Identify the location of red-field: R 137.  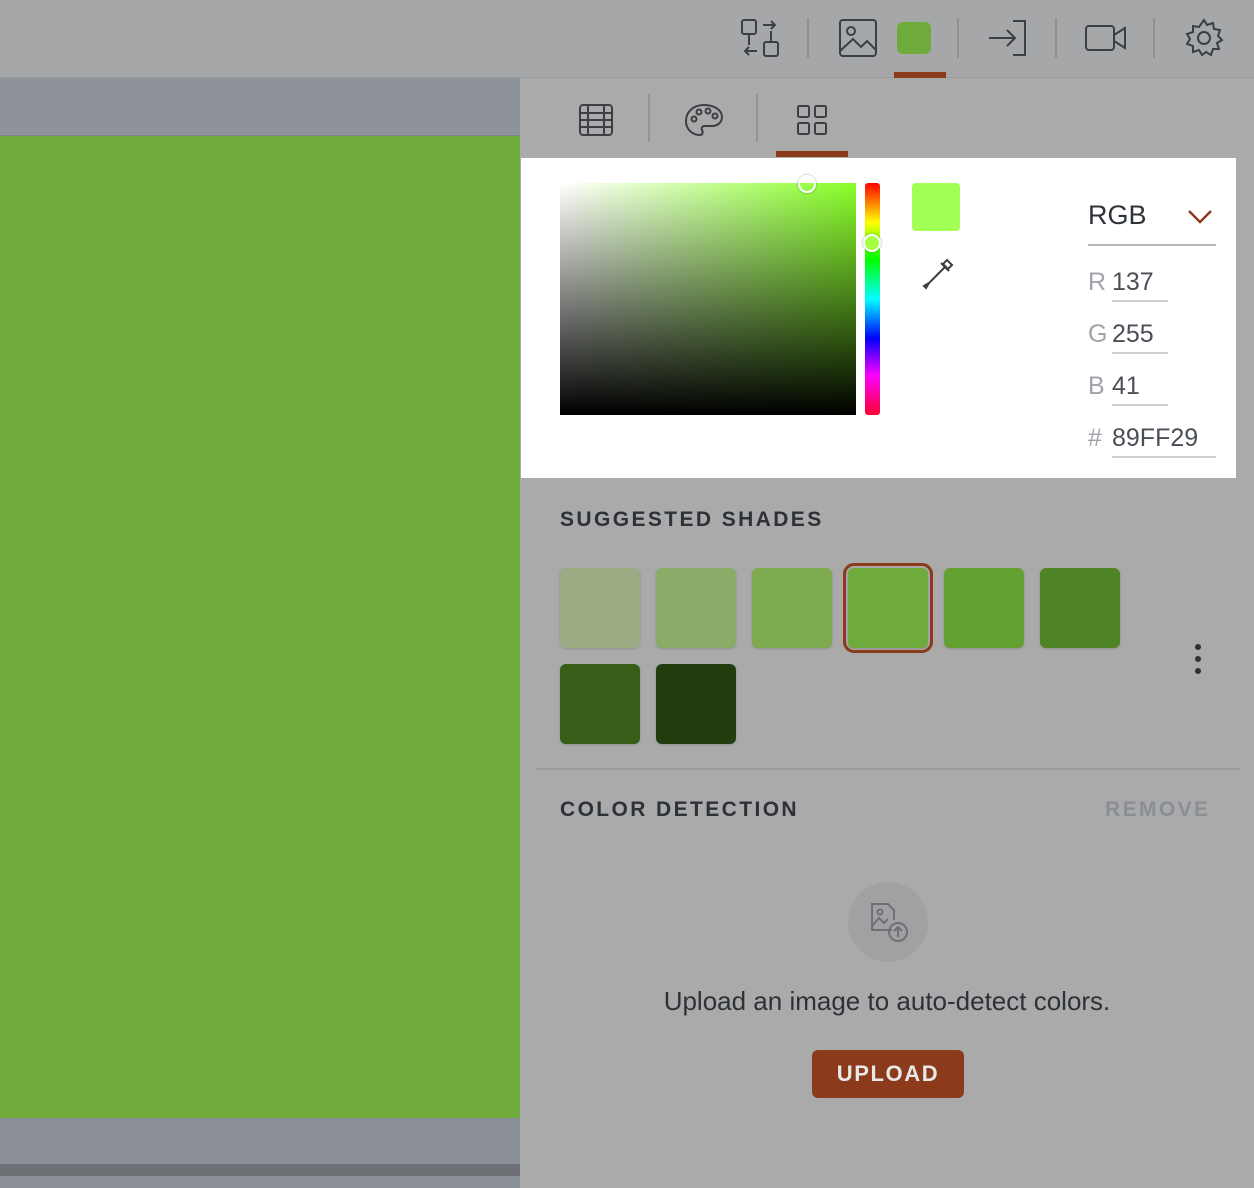
(1152, 282).